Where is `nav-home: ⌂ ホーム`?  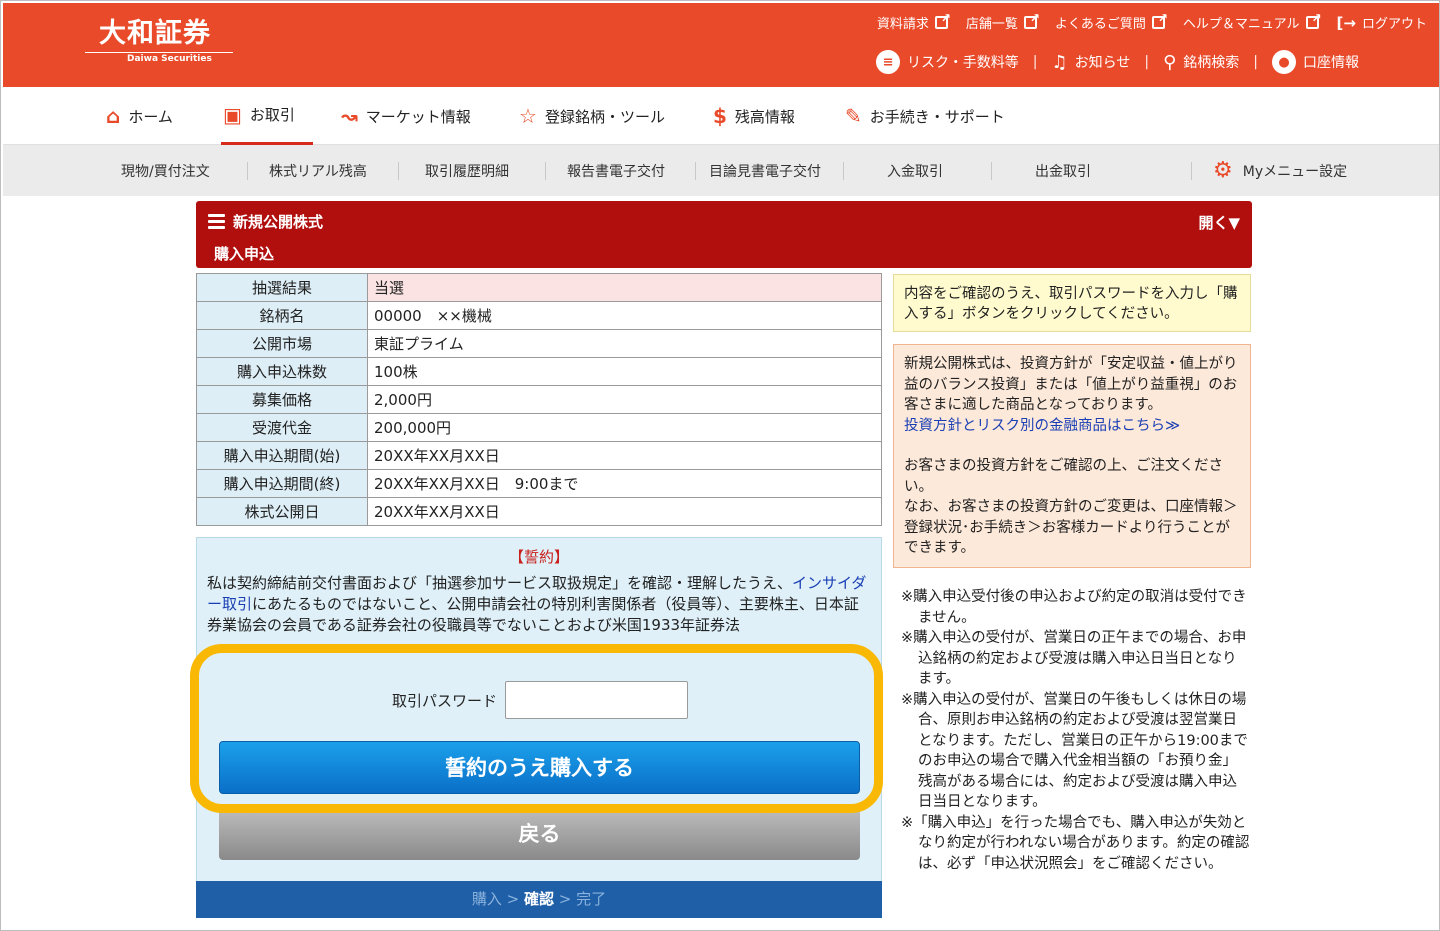 nav-home: ⌂ ホーム is located at coordinates (139, 116).